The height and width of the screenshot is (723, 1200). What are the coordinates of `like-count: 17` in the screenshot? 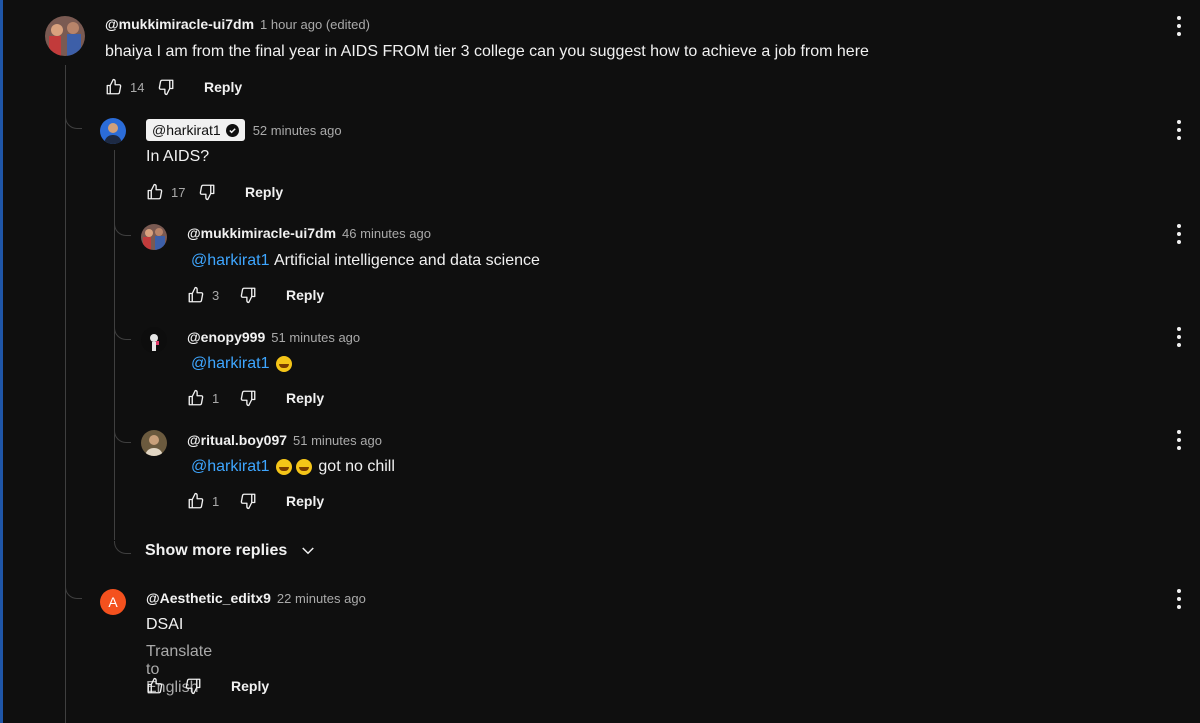 It's located at (178, 192).